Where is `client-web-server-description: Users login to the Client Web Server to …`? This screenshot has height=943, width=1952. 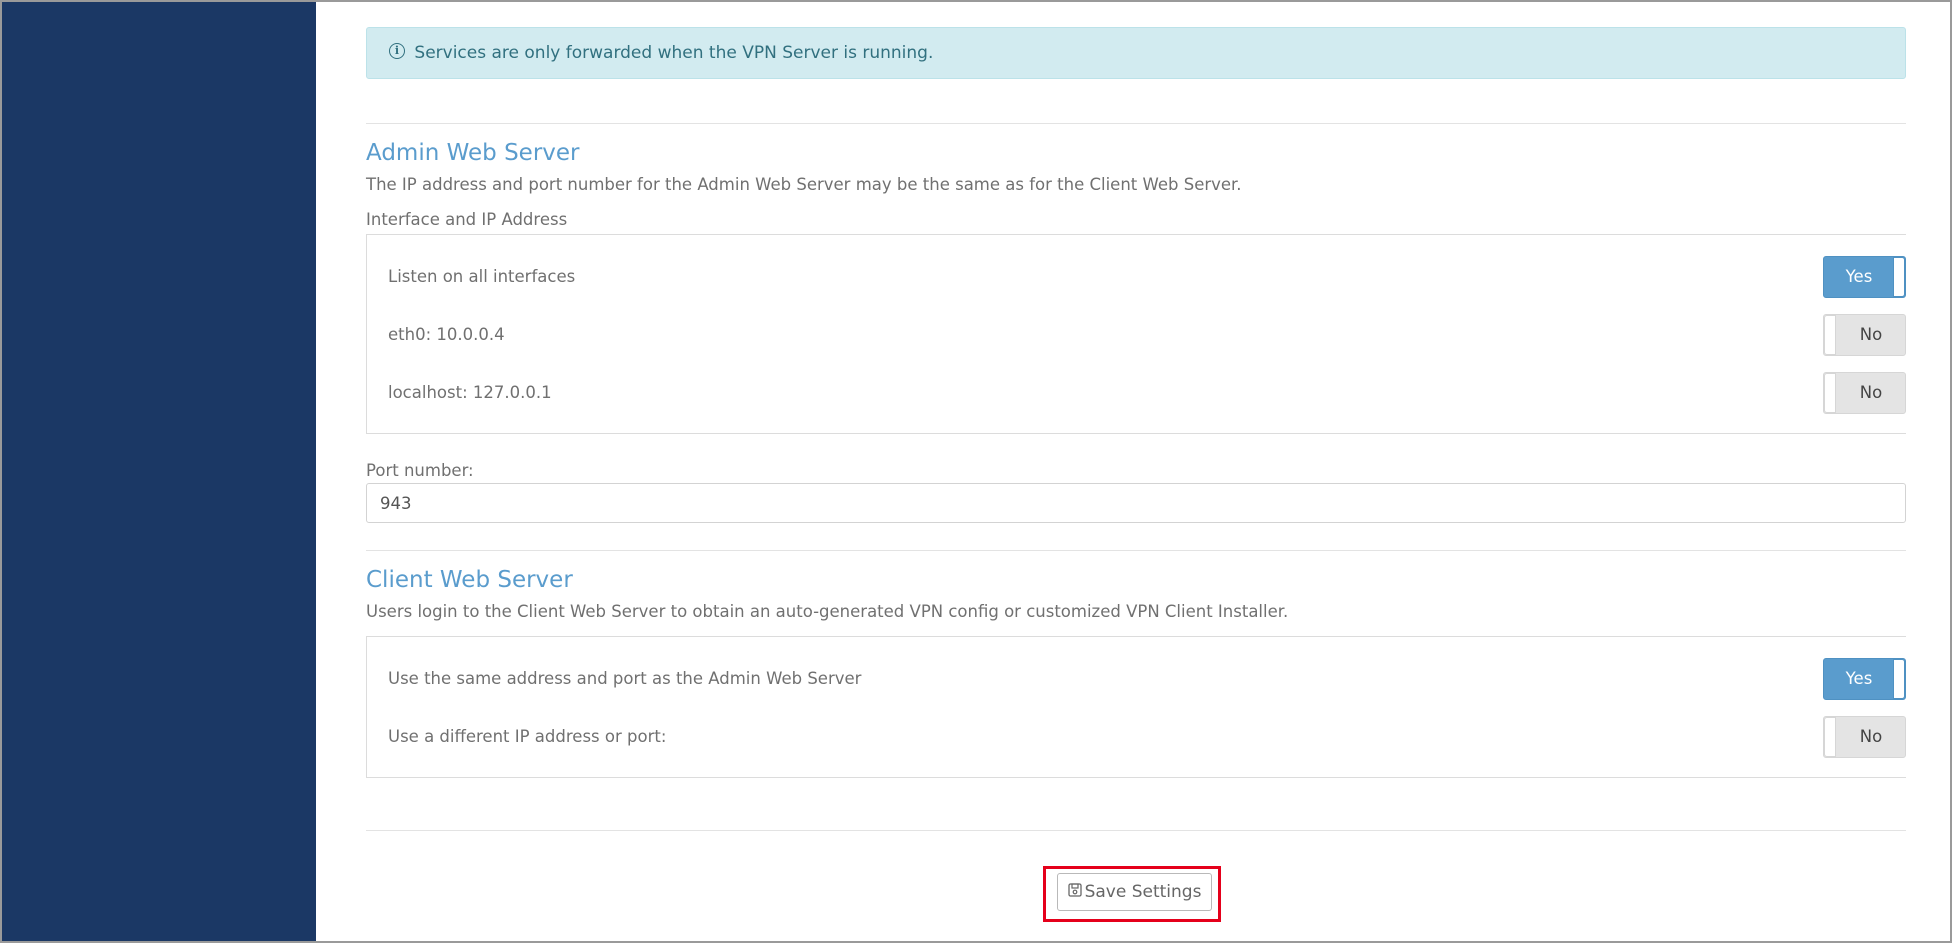 client-web-server-description: Users login to the Client Web Server to … is located at coordinates (827, 611).